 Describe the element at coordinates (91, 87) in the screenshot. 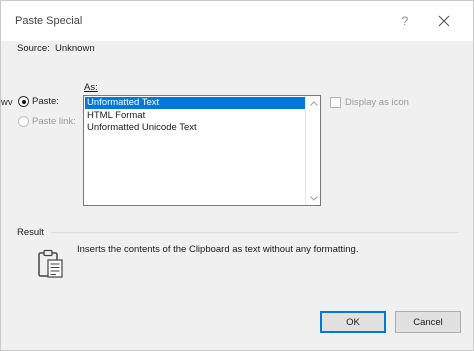

I see `as-label: As:` at that location.